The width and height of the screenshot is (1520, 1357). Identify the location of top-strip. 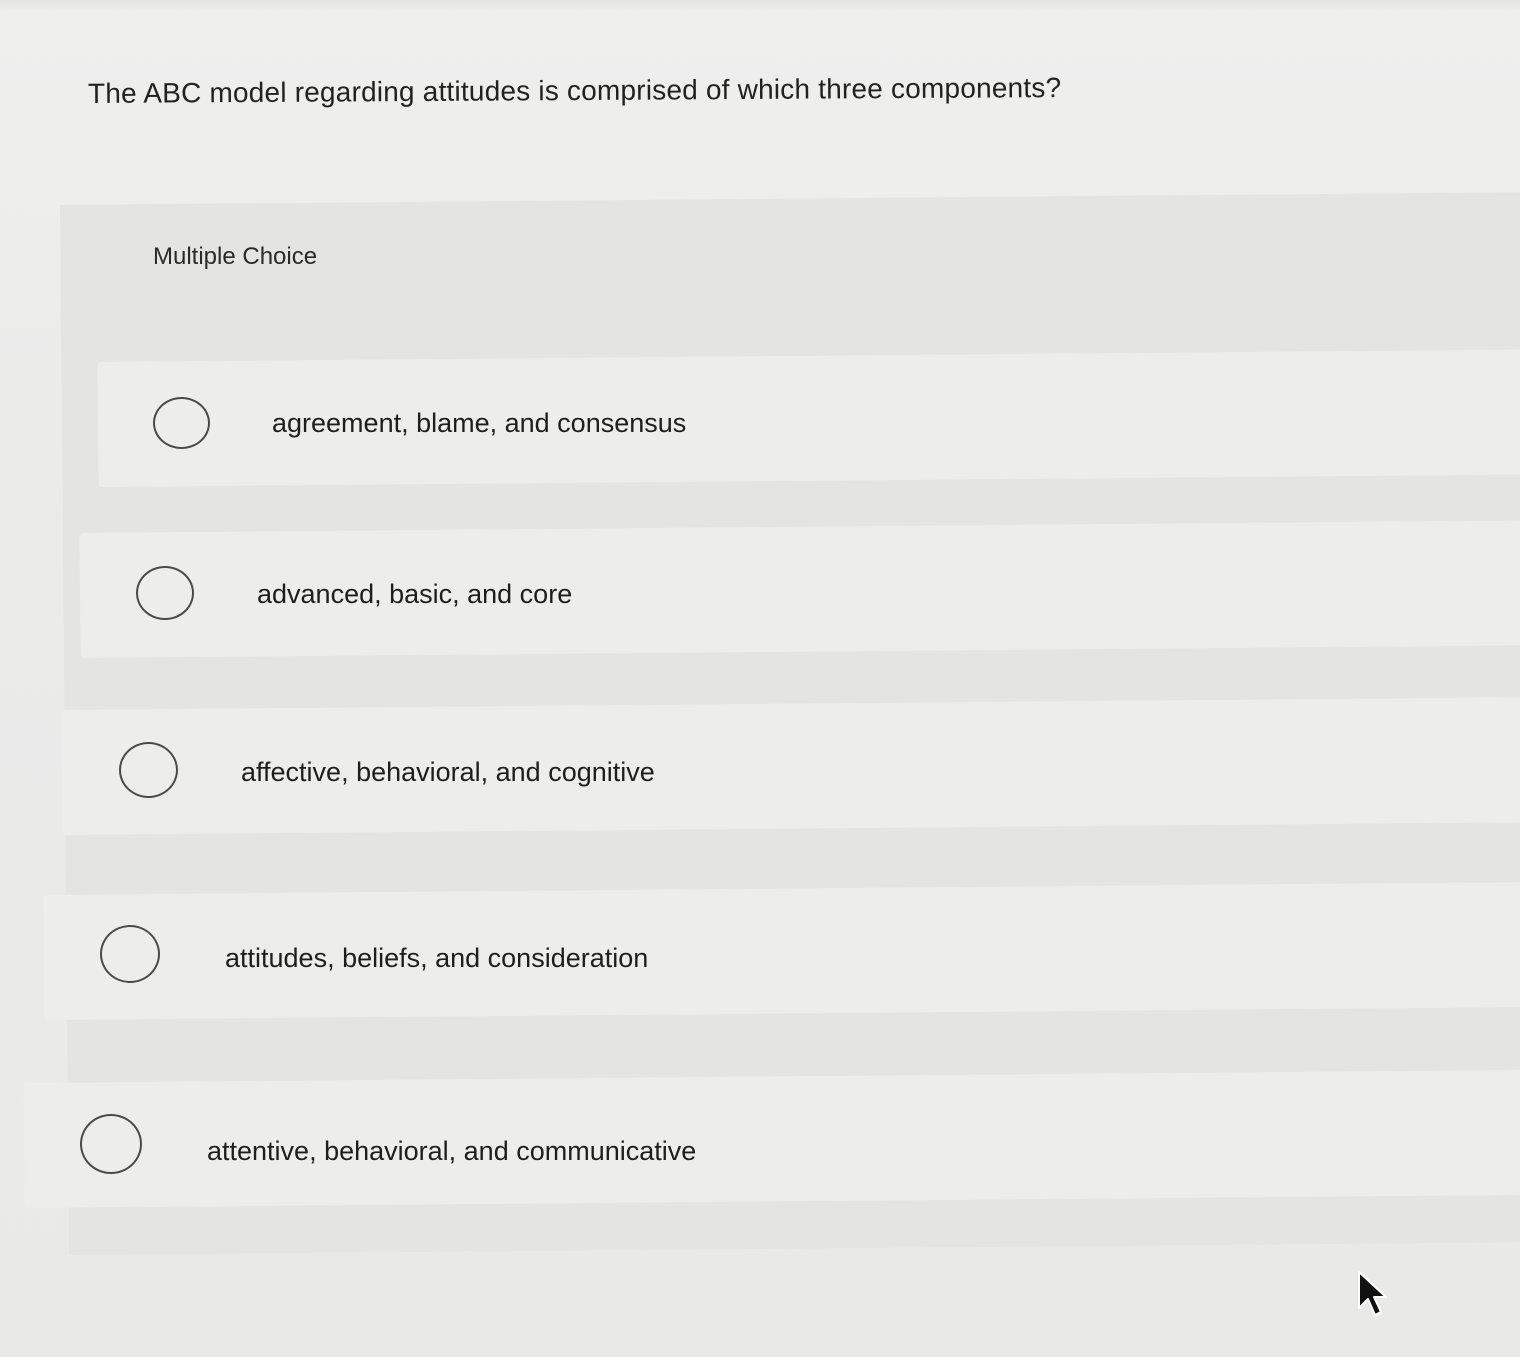
(760, 5).